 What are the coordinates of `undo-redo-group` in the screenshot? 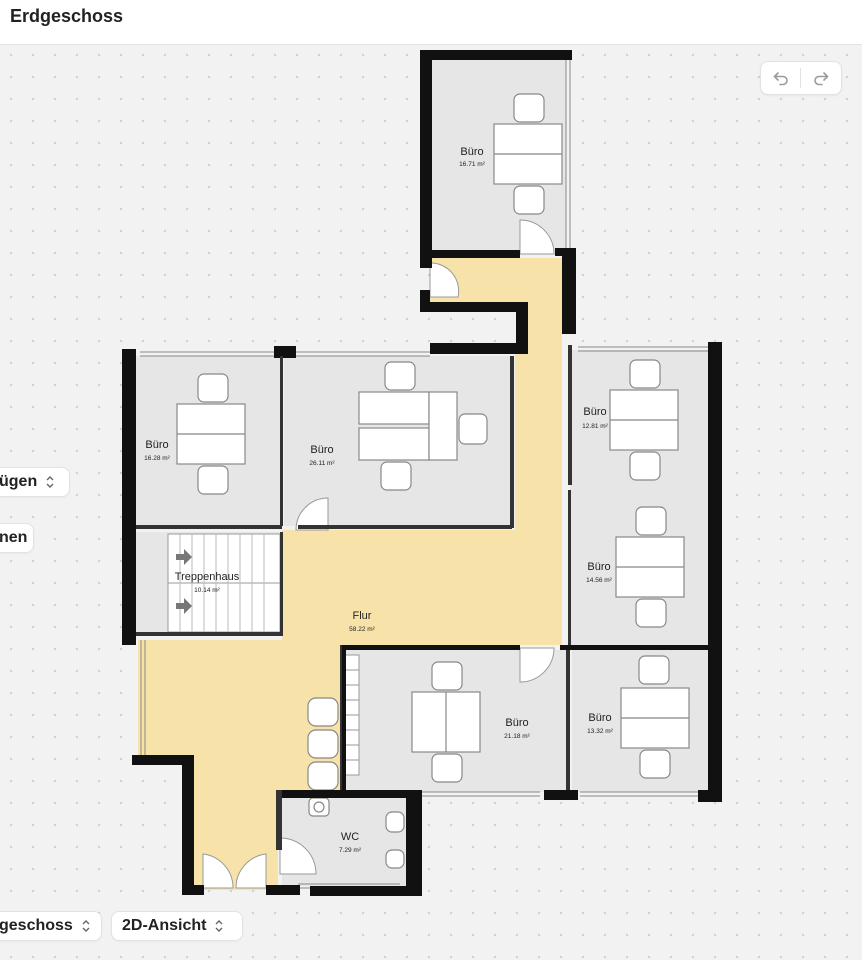 It's located at (801, 78).